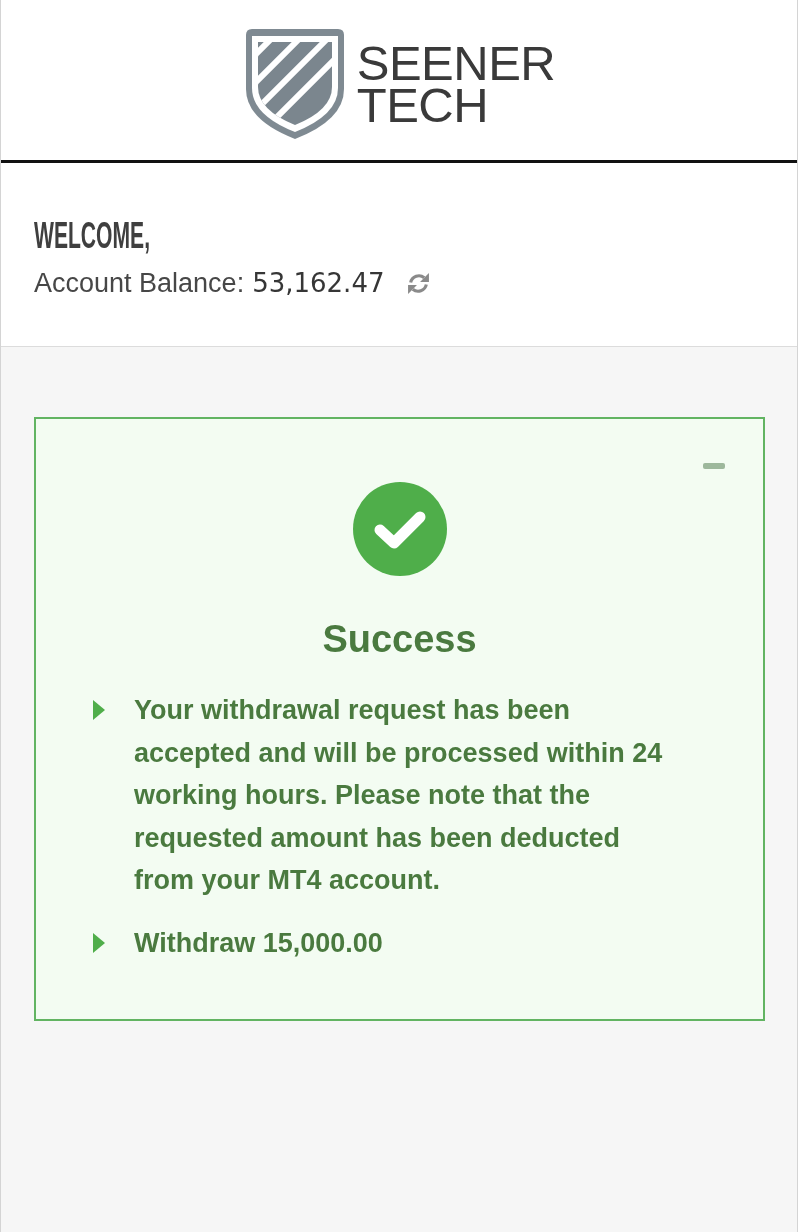 This screenshot has height=1232, width=798. I want to click on check-circle-icon, so click(399, 529).